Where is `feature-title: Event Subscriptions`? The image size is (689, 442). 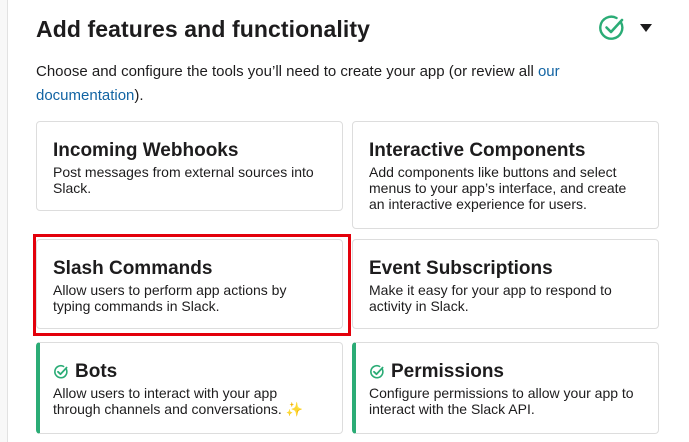 feature-title: Event Subscriptions is located at coordinates (461, 268).